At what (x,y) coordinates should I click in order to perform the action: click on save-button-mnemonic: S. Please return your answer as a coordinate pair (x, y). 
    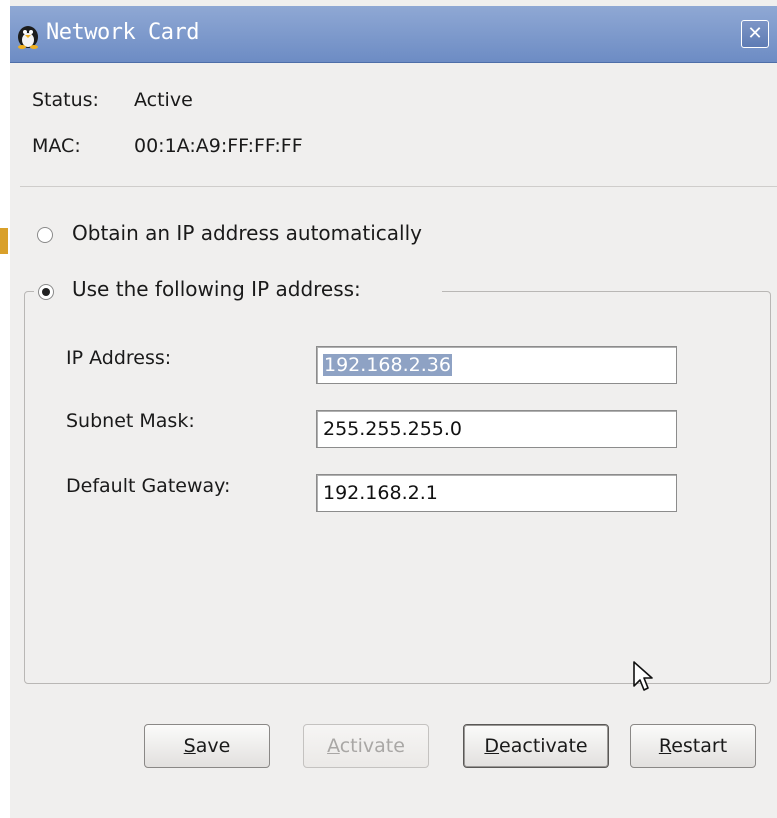
    Looking at the image, I should click on (189, 746).